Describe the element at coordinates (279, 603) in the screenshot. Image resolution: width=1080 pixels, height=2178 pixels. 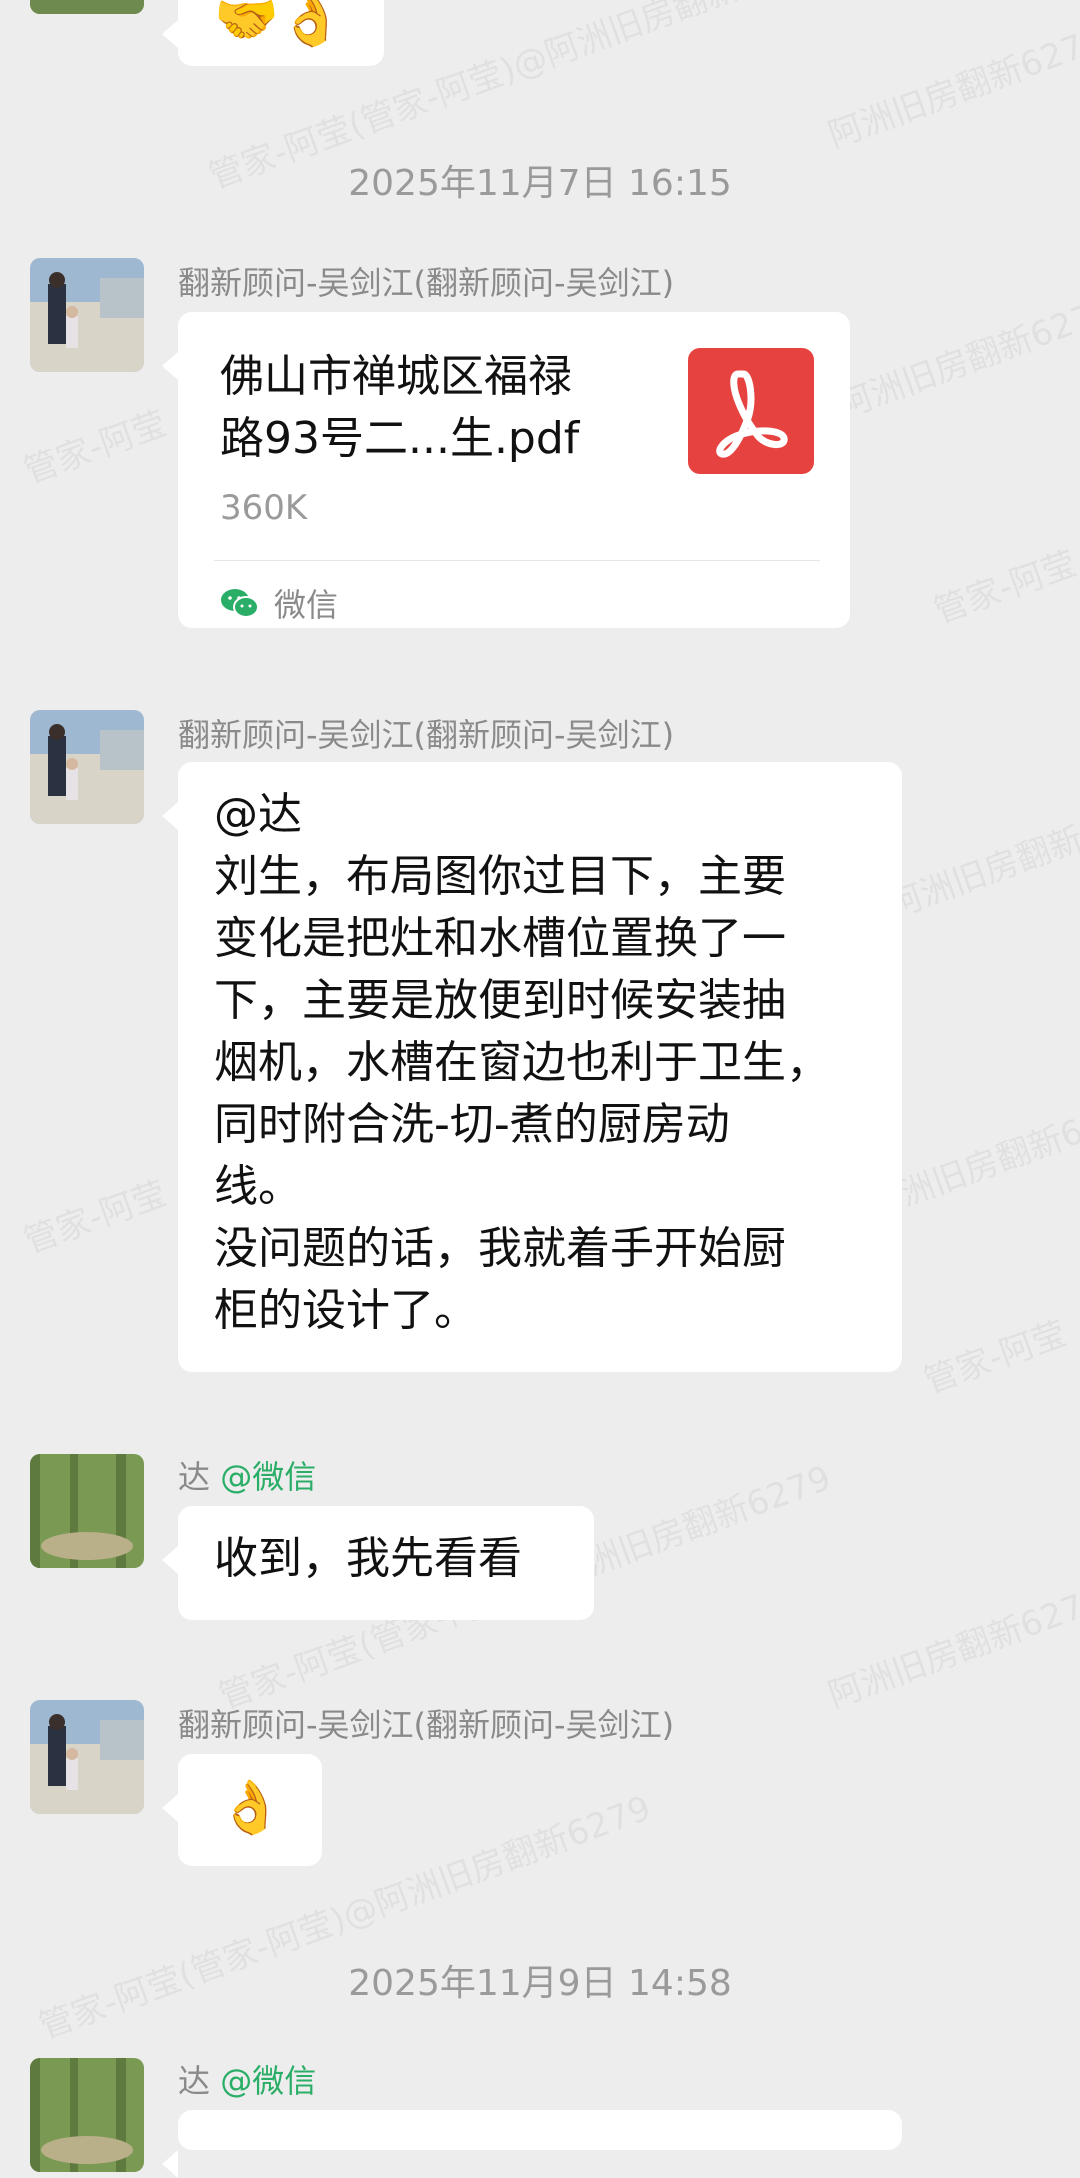
I see `file-source: 微信` at that location.